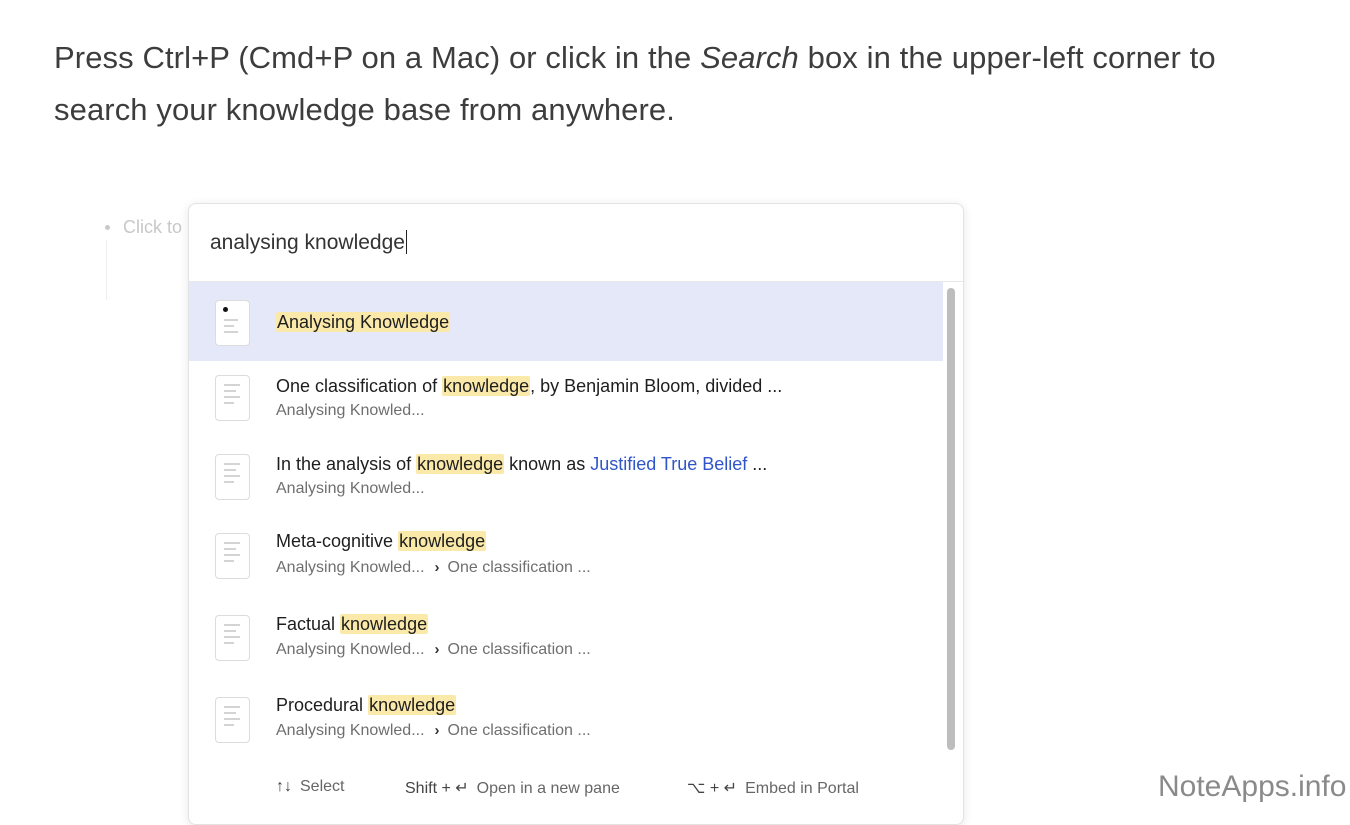 The width and height of the screenshot is (1350, 825). I want to click on scrollbar-thumb, so click(951, 519).